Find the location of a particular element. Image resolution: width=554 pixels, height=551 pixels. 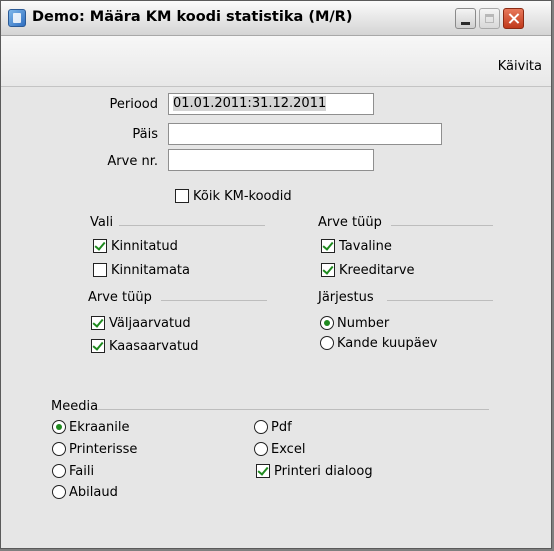

kreeditarve-checkbox: Kreeditarve is located at coordinates (368, 270).